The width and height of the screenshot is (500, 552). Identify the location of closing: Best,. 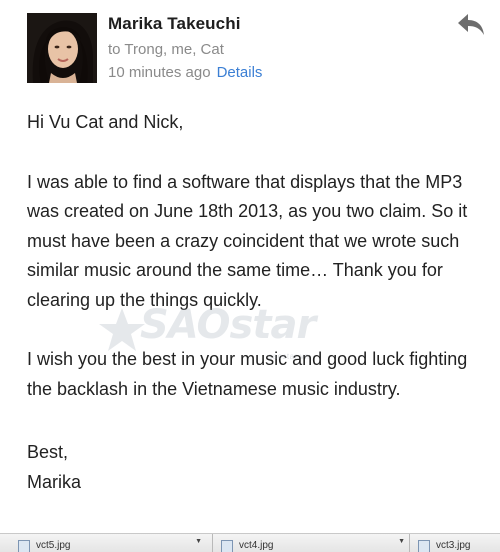
(48, 452).